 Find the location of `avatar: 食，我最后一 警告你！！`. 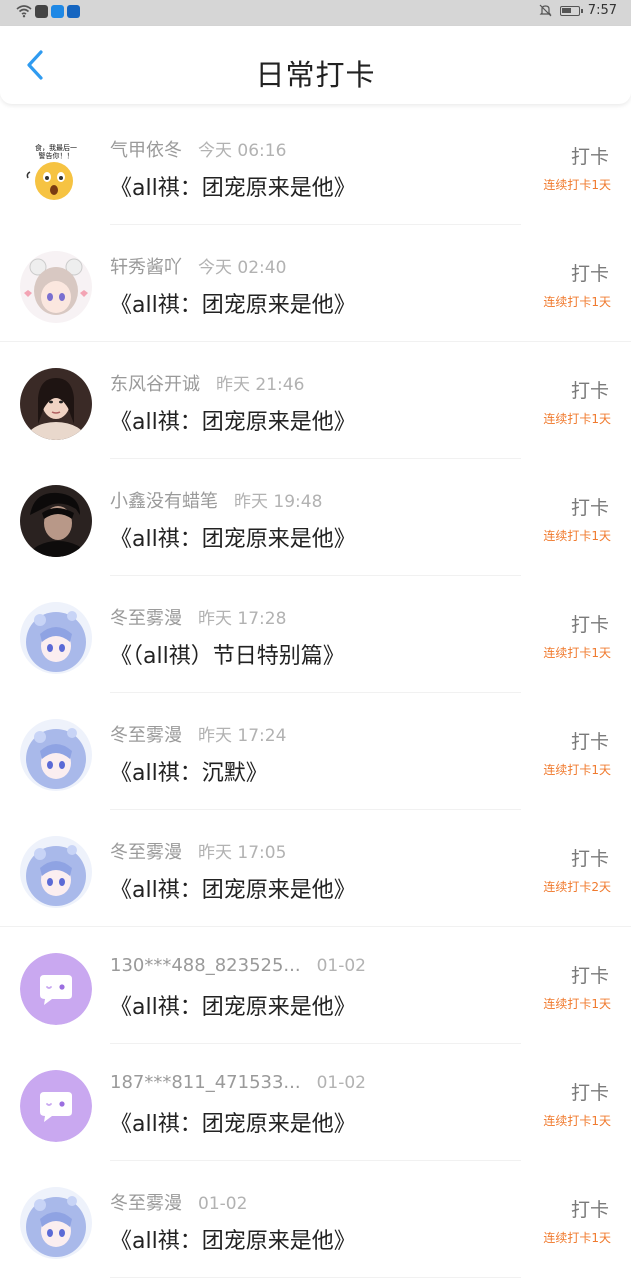

avatar: 食，我最后一 警告你！！ is located at coordinates (56, 170).